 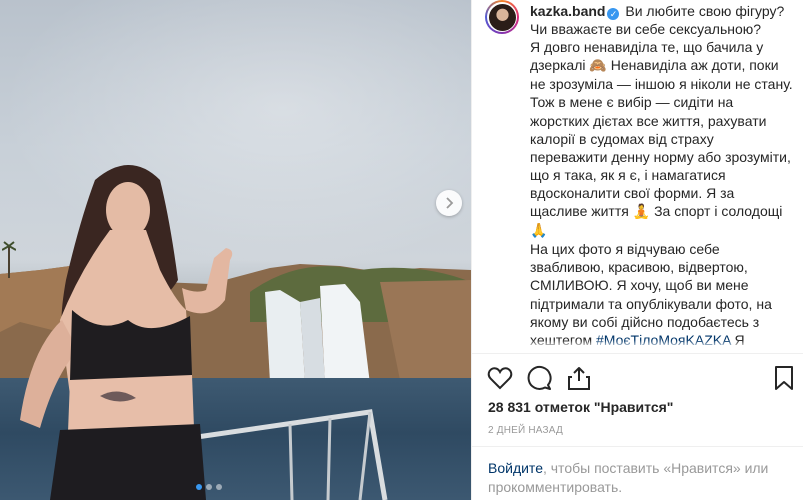 What do you see at coordinates (642, 379) in the screenshot?
I see `action-bar` at bounding box center [642, 379].